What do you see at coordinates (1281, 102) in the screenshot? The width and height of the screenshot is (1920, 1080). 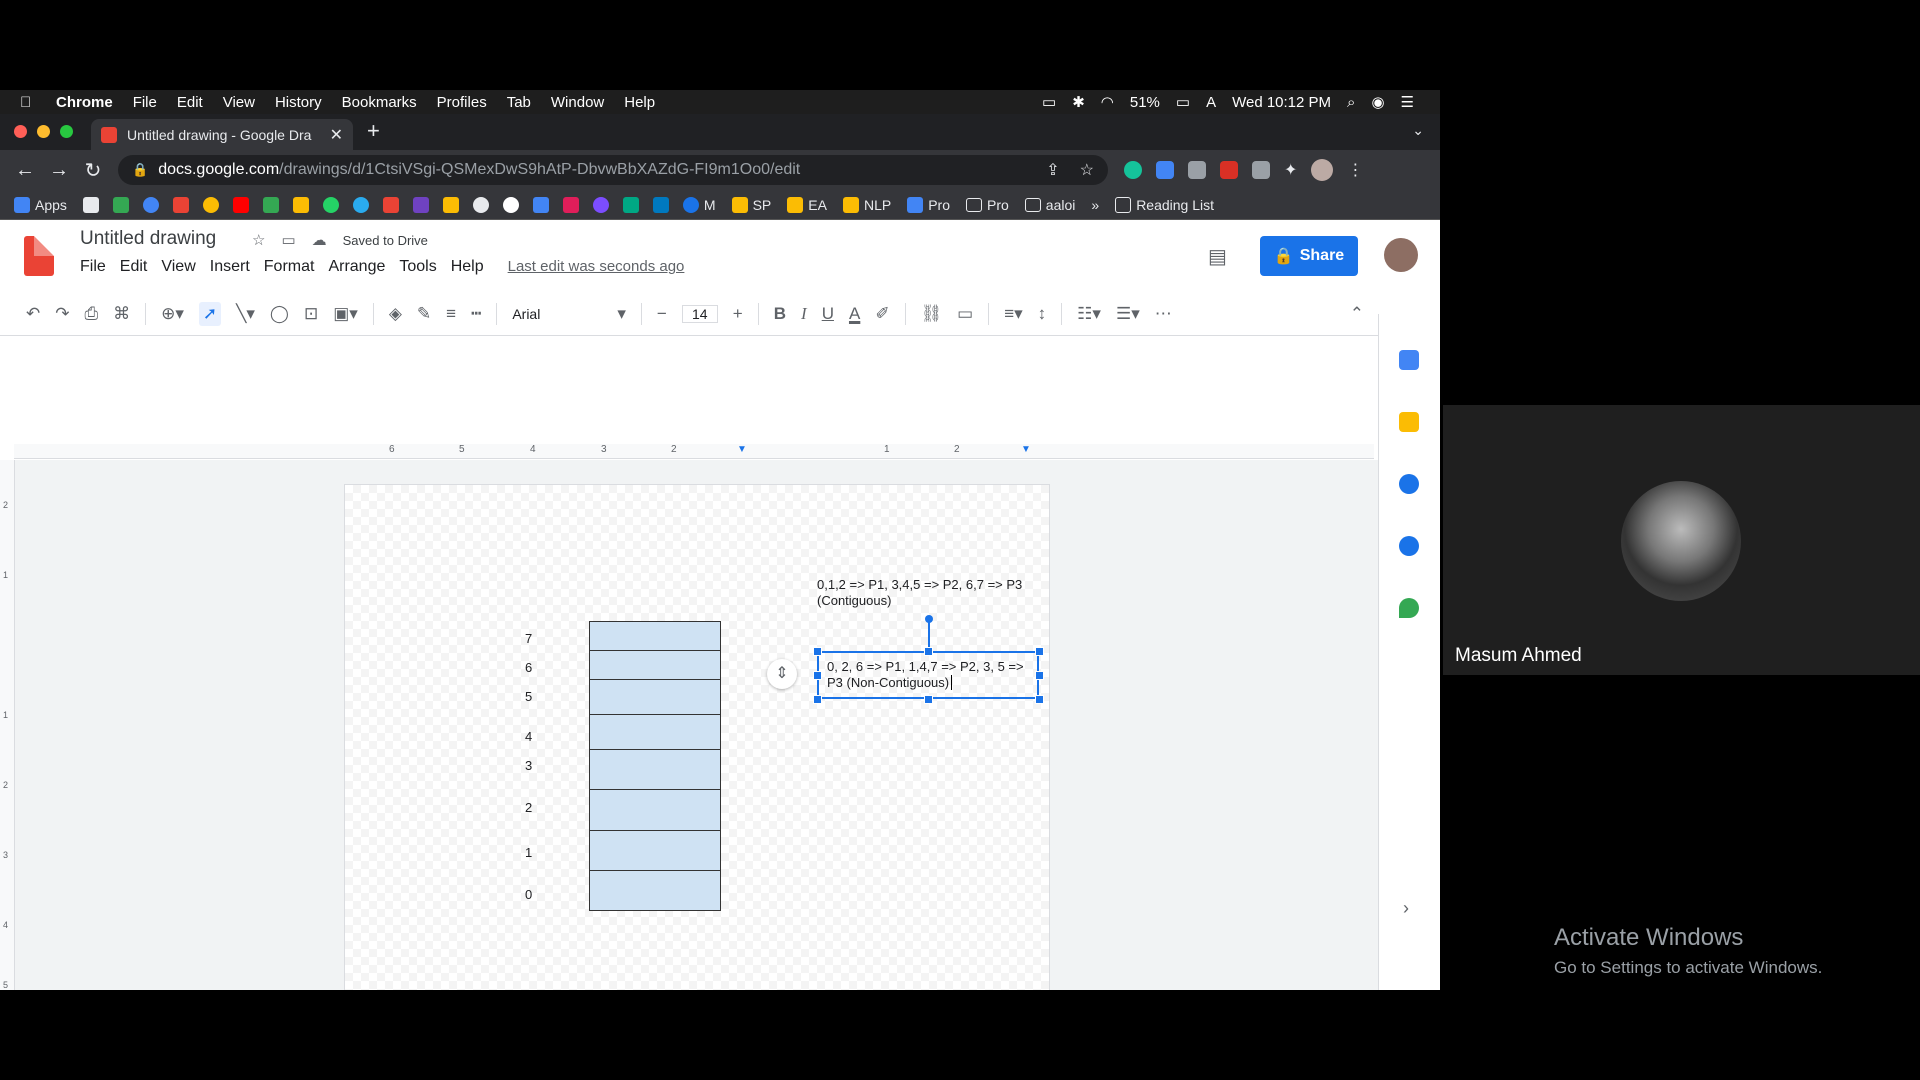 I see `clock: Wed 10:12 PM` at bounding box center [1281, 102].